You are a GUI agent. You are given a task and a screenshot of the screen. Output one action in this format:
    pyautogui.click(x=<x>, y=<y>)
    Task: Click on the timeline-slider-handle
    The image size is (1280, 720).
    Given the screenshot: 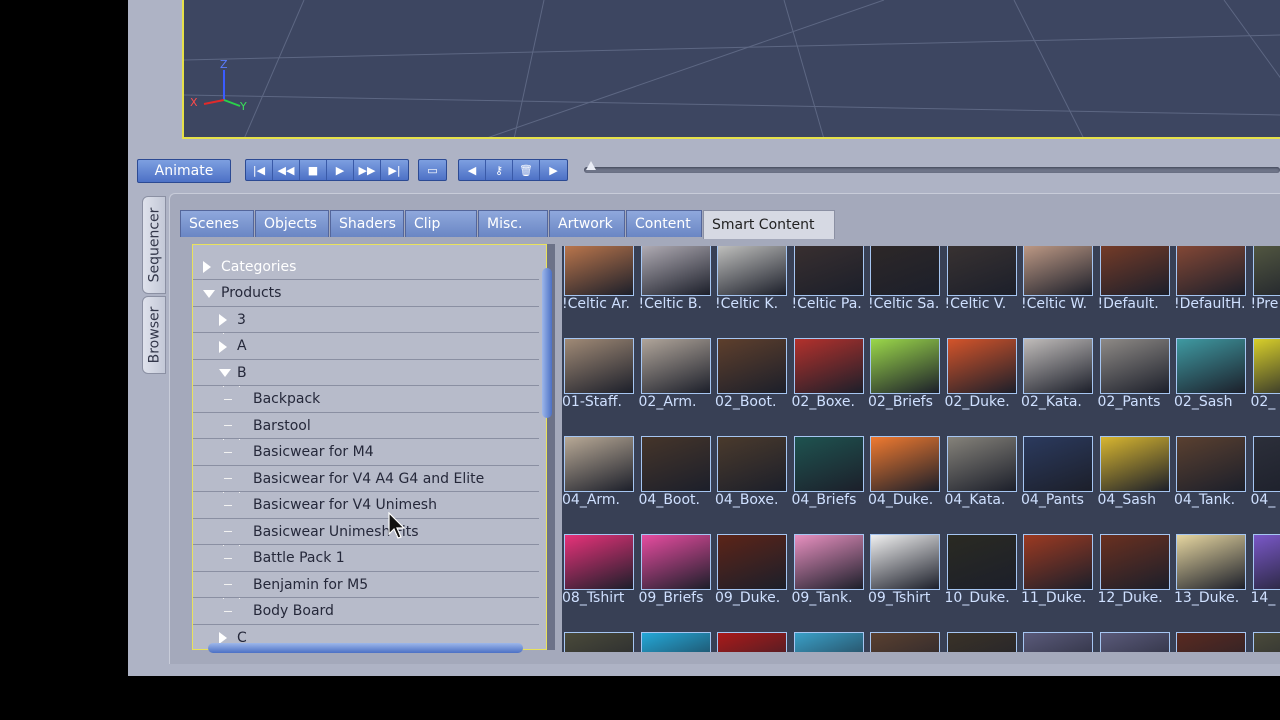 What is the action you would take?
    pyautogui.click(x=591, y=165)
    